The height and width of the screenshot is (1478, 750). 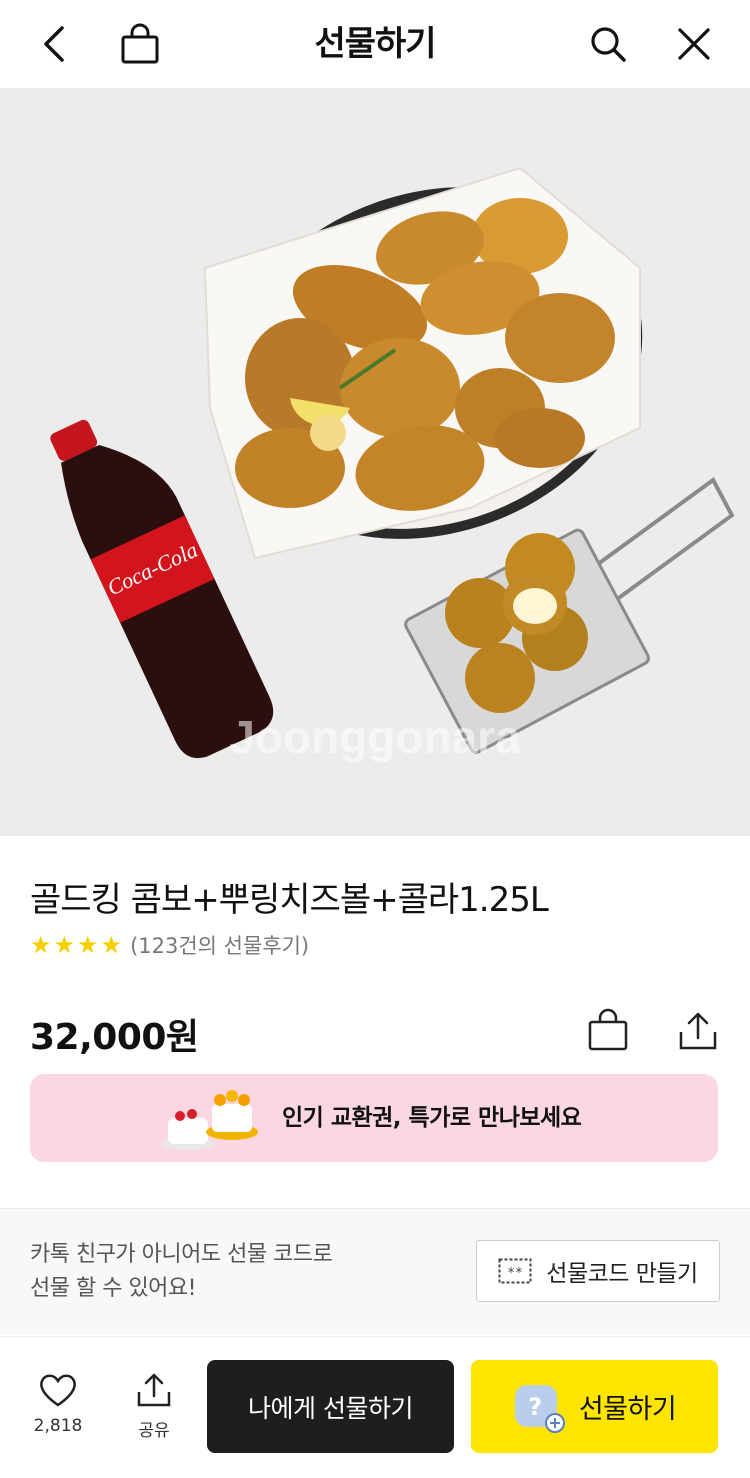 I want to click on cart-button, so click(x=140, y=44).